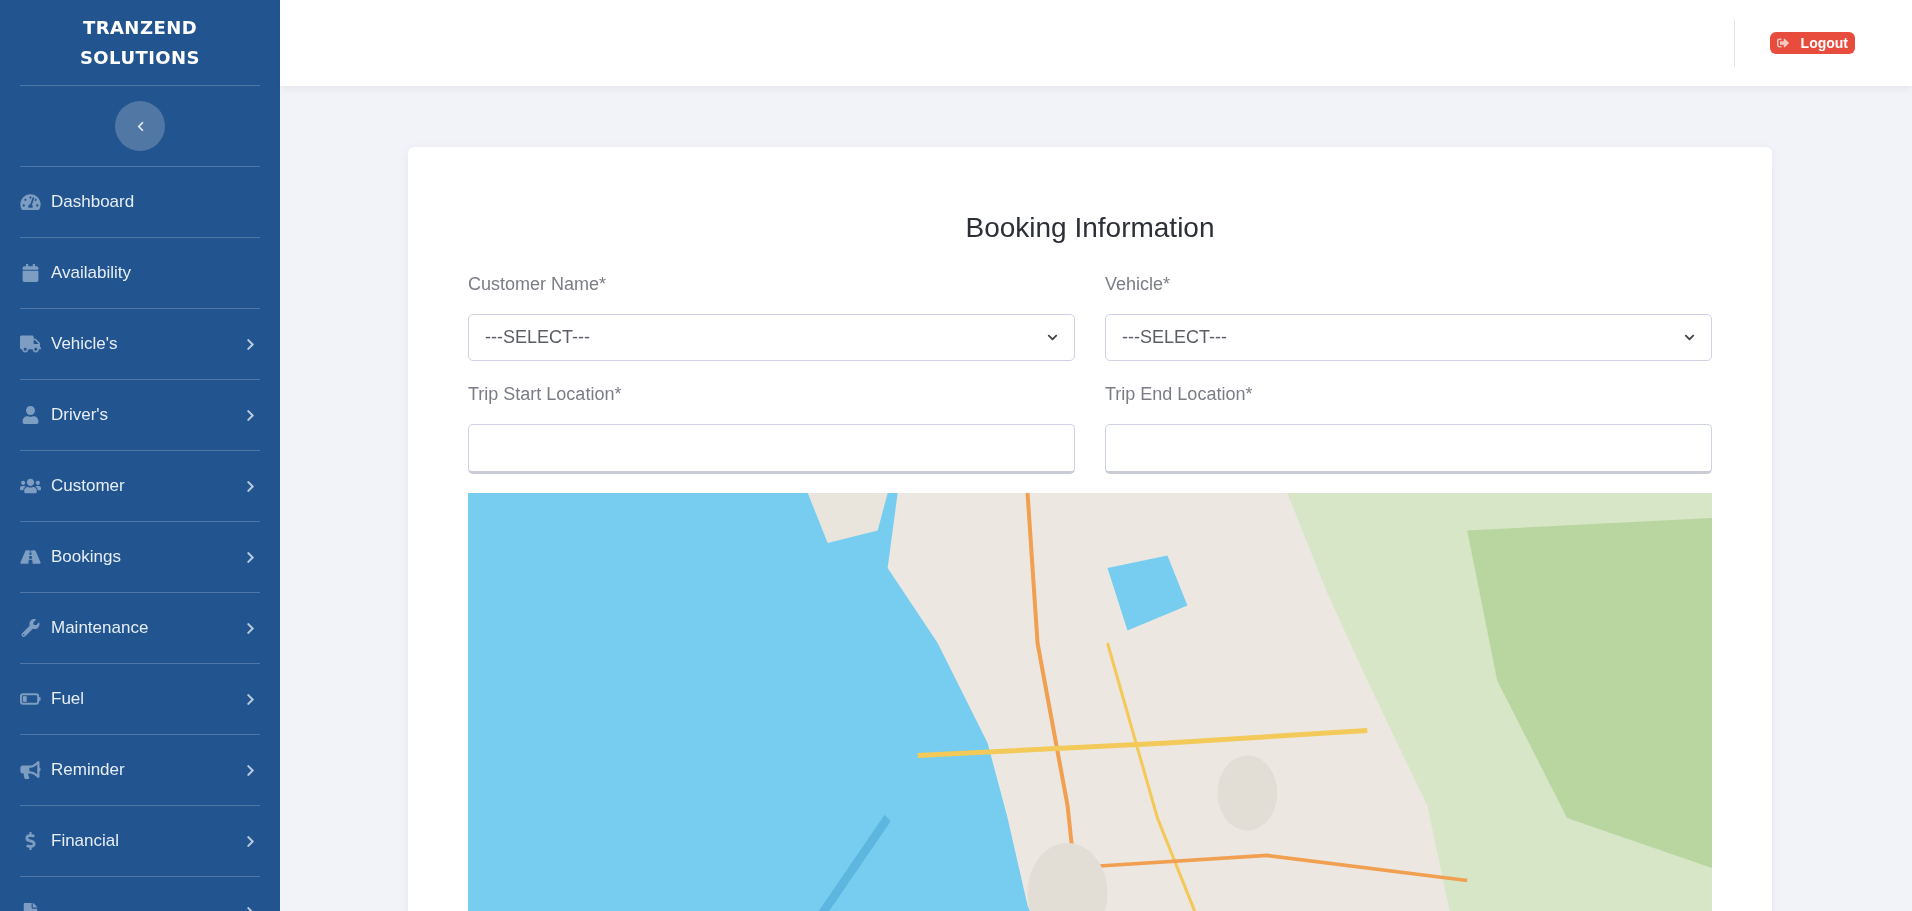 The width and height of the screenshot is (1912, 911). I want to click on sidebar-item: Maintenance, so click(140, 628).